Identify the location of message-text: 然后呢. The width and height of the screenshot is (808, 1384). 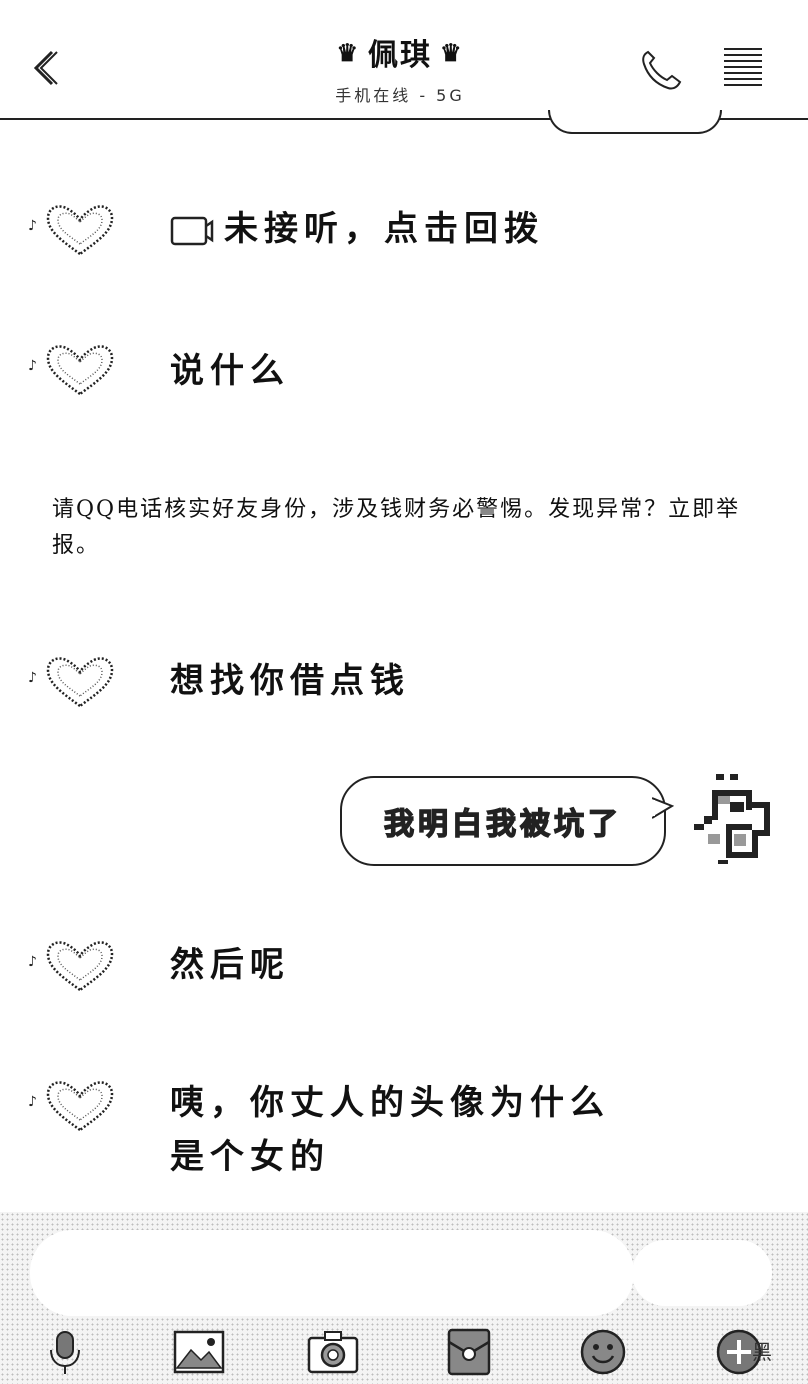
(230, 965).